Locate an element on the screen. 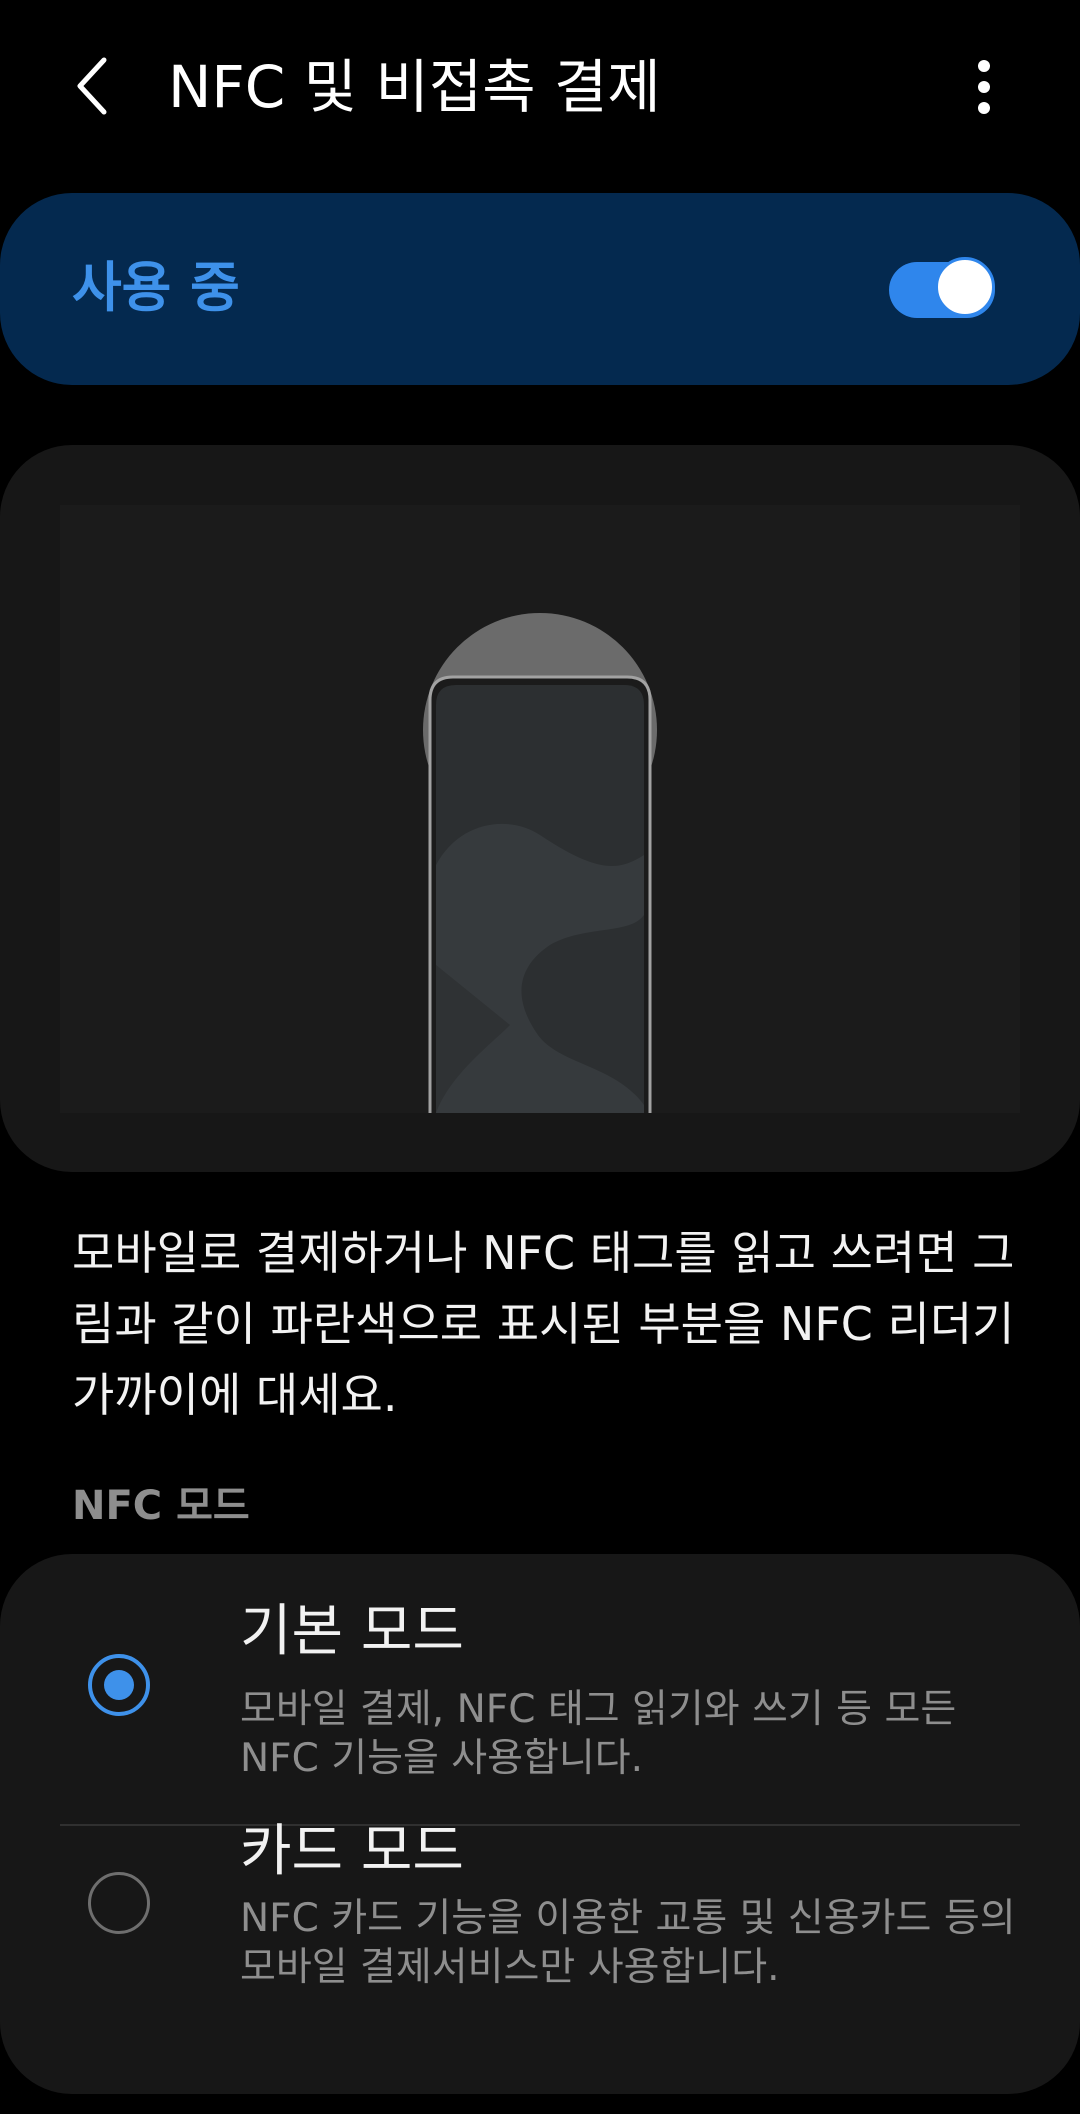 The height and width of the screenshot is (2114, 1080). phone-nfc-illustration is located at coordinates (540, 863).